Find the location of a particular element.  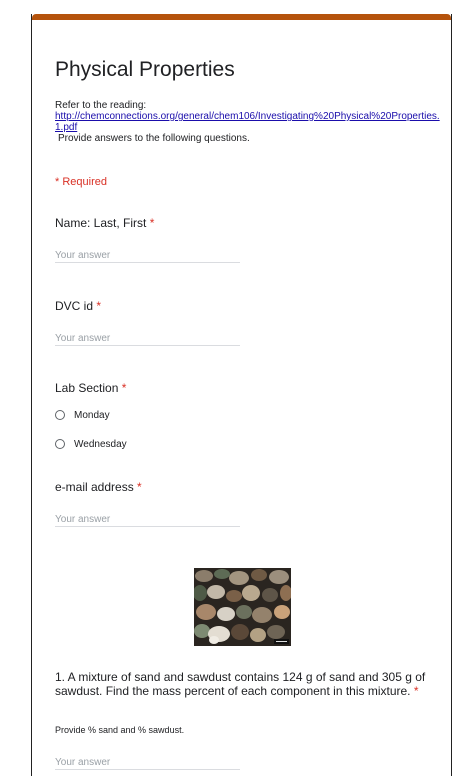

email-question-label: e-mail address * is located at coordinates (98, 487).